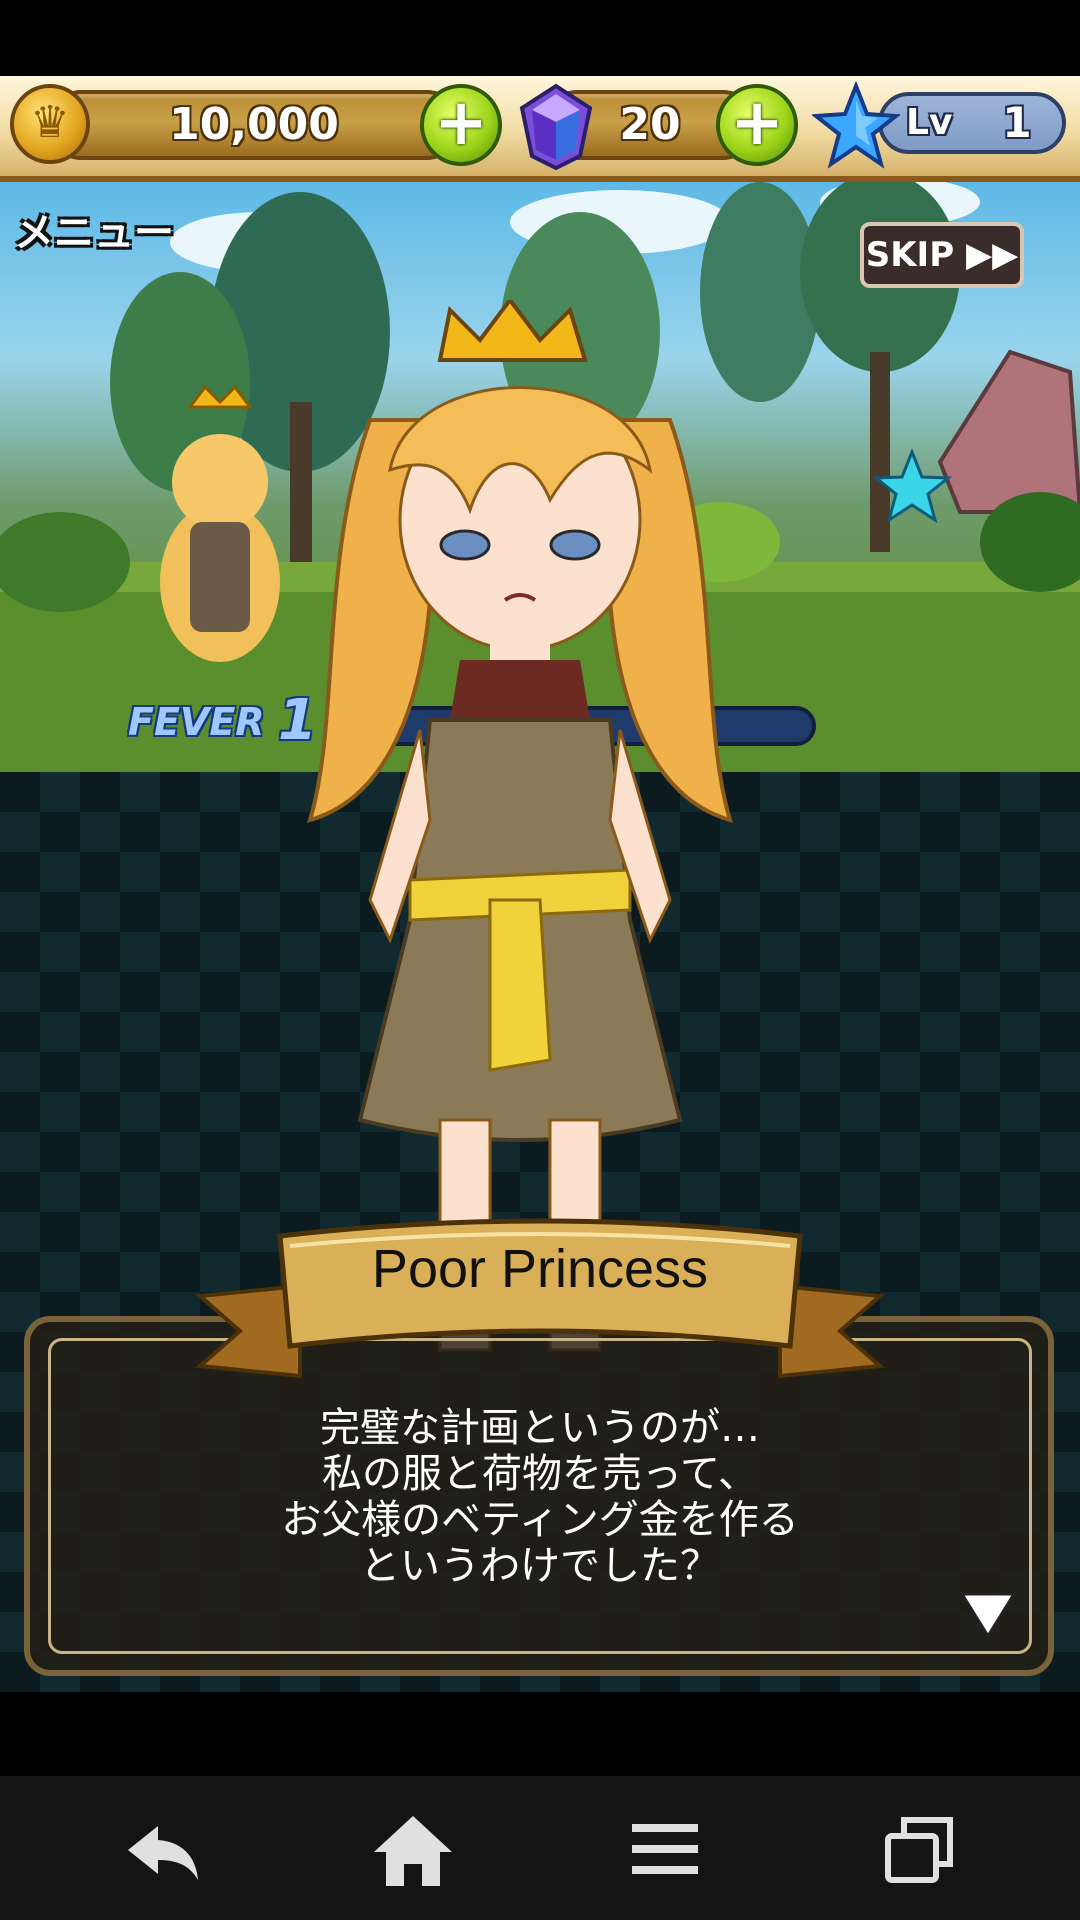 The image size is (1080, 1920). Describe the element at coordinates (919, 1849) in the screenshot. I see `recent-apps-icon` at that location.